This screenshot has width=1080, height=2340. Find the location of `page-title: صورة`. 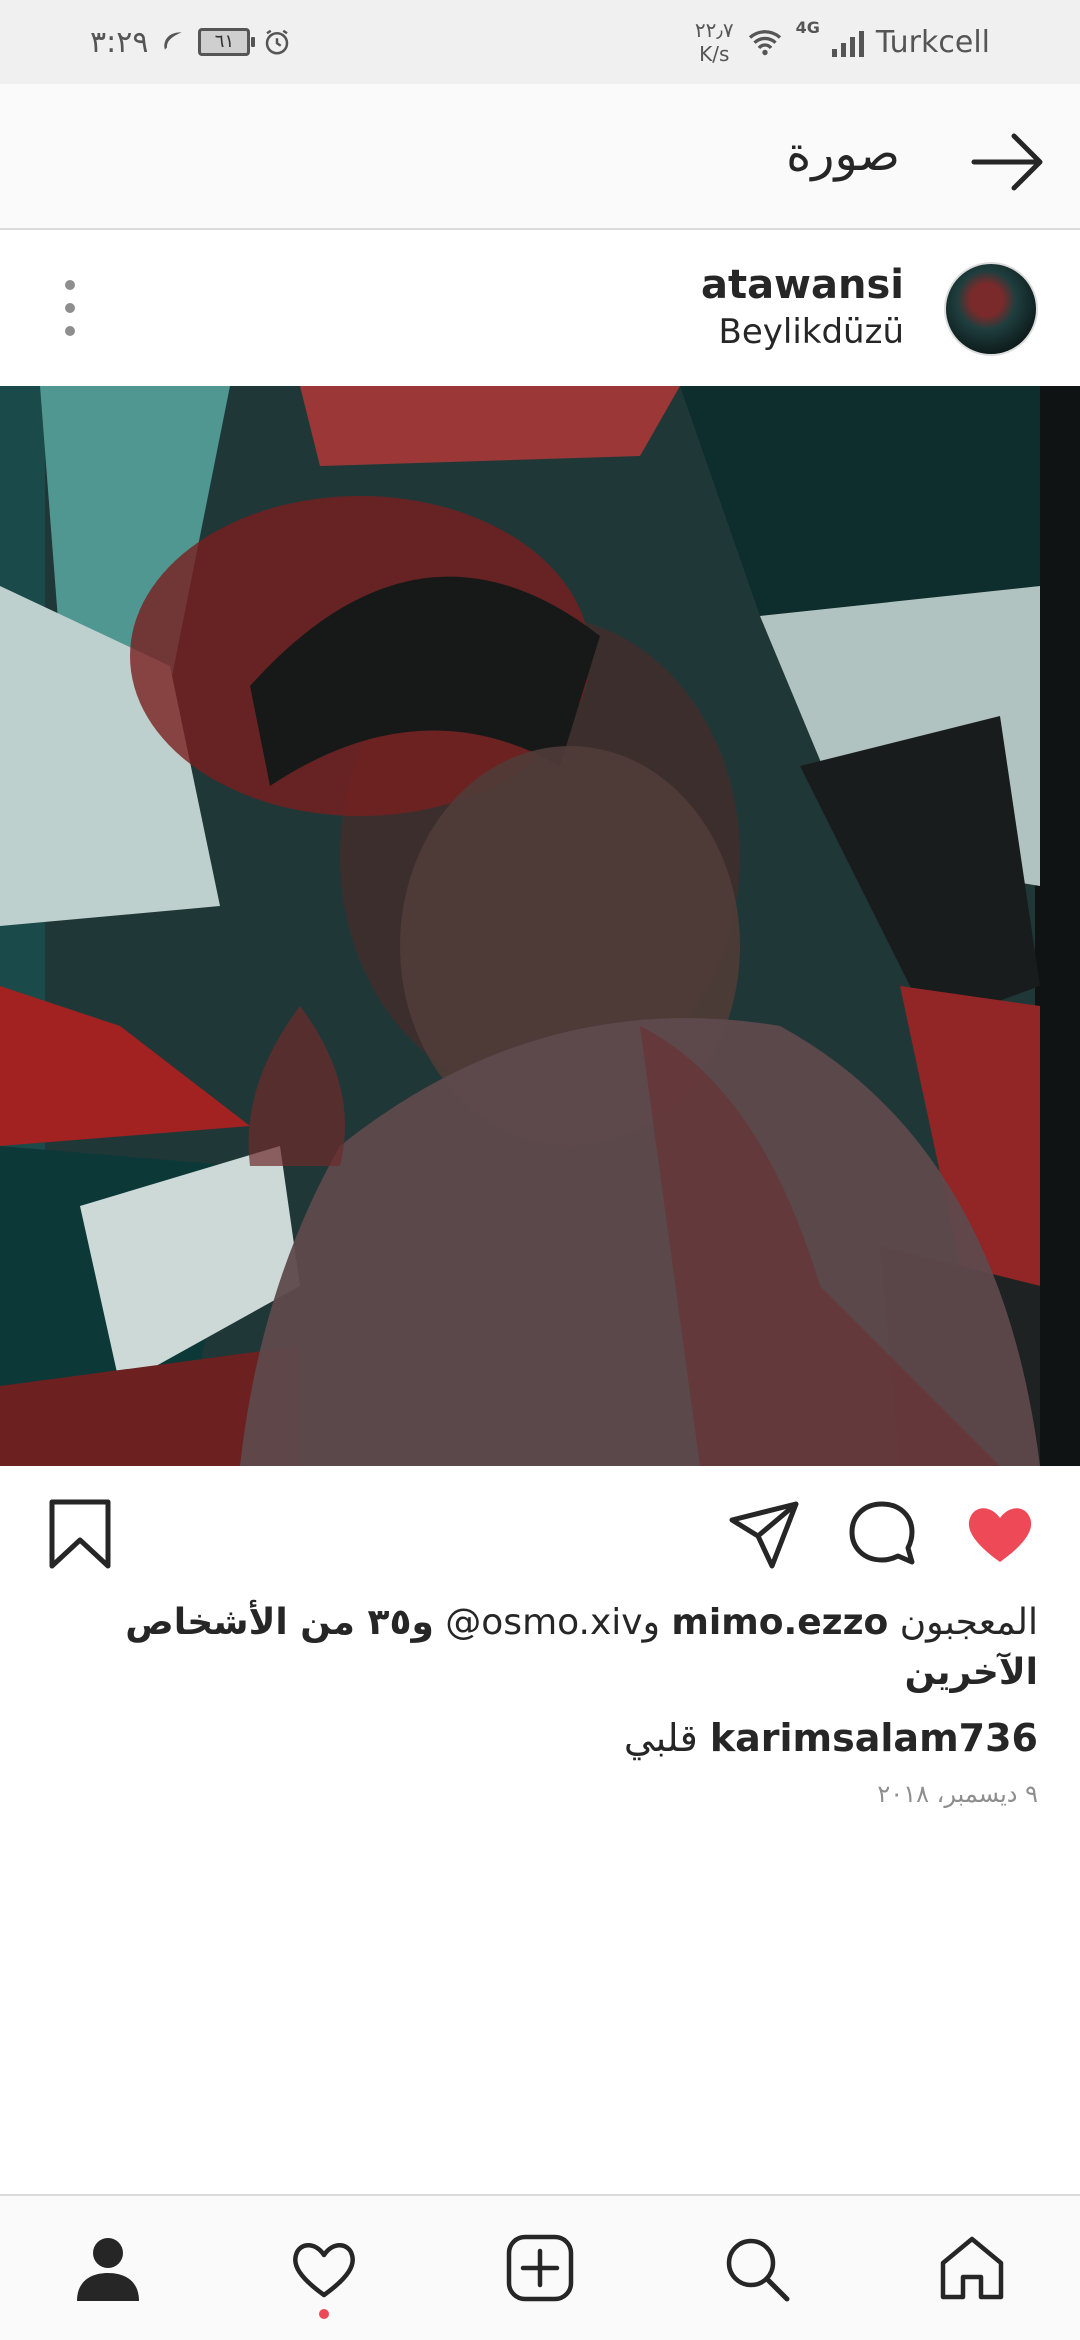

page-title: صورة is located at coordinates (843, 154).